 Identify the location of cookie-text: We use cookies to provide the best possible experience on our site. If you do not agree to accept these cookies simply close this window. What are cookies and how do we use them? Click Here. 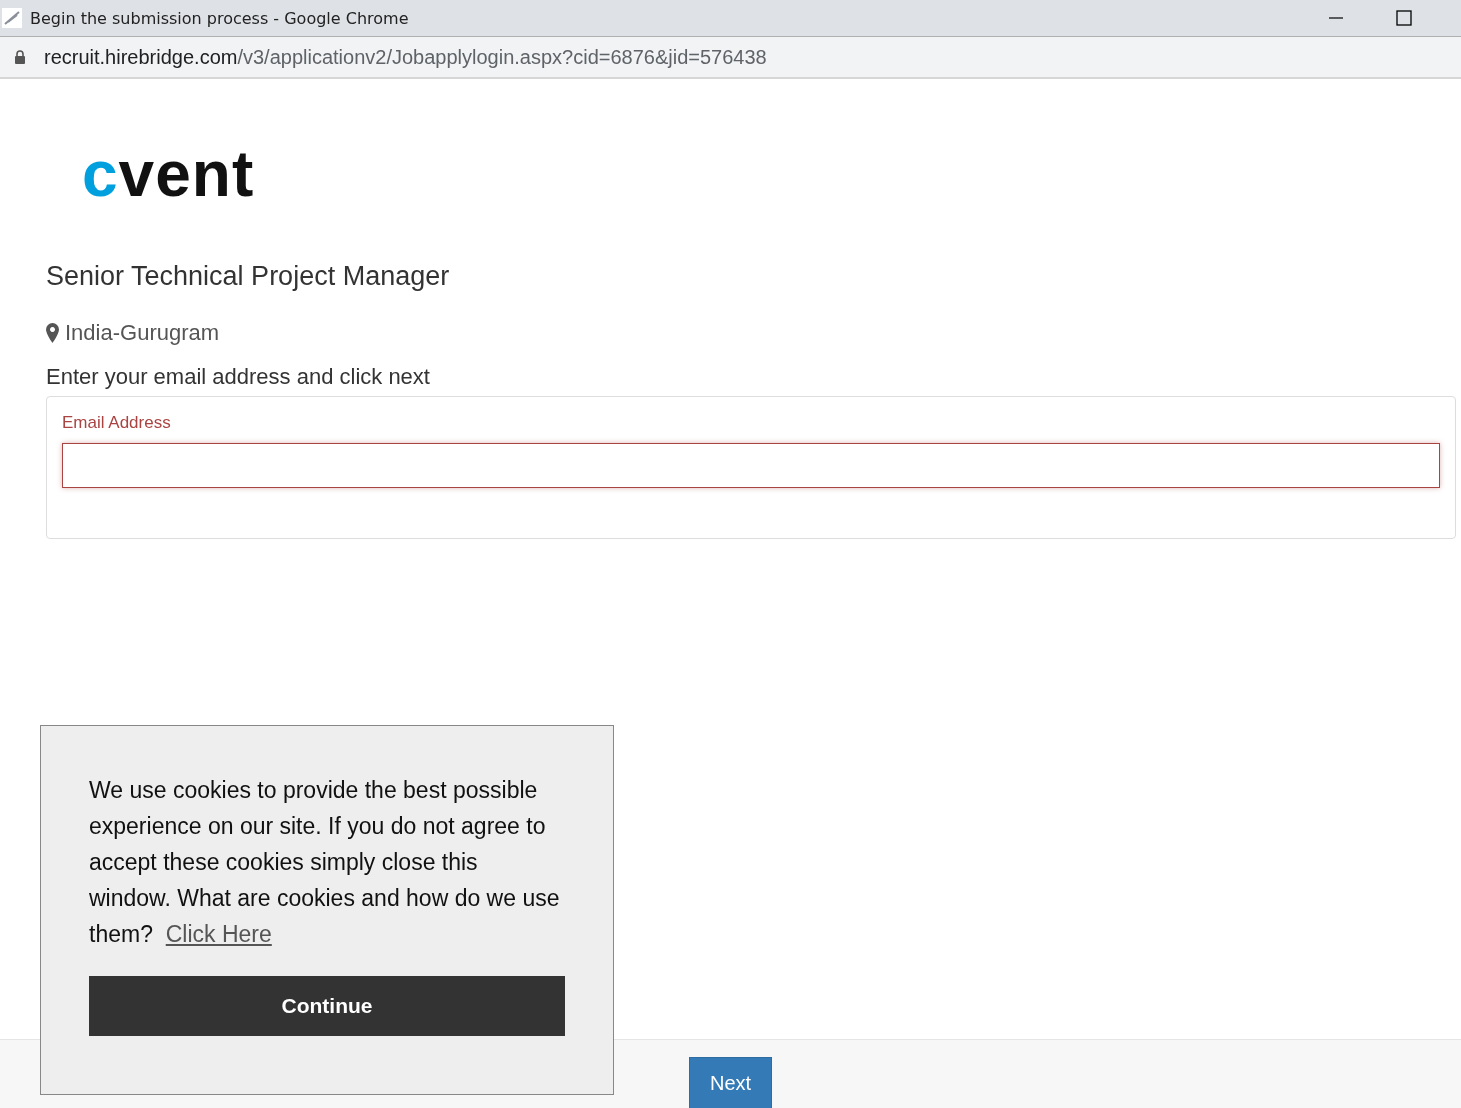
(325, 862).